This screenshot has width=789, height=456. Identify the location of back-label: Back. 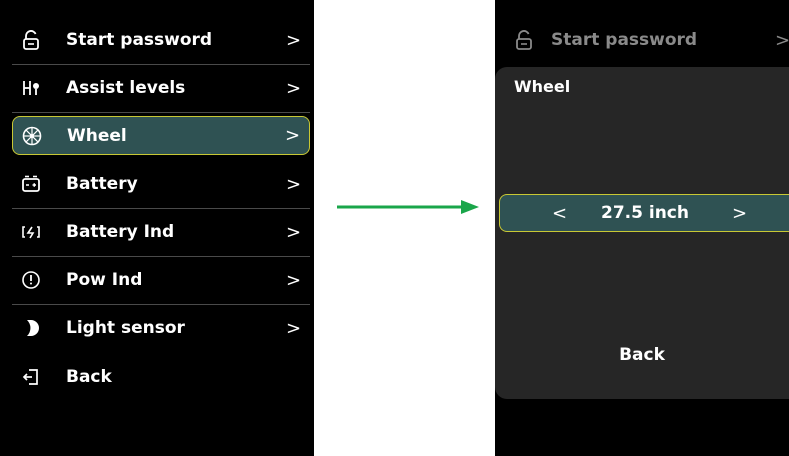
(89, 377).